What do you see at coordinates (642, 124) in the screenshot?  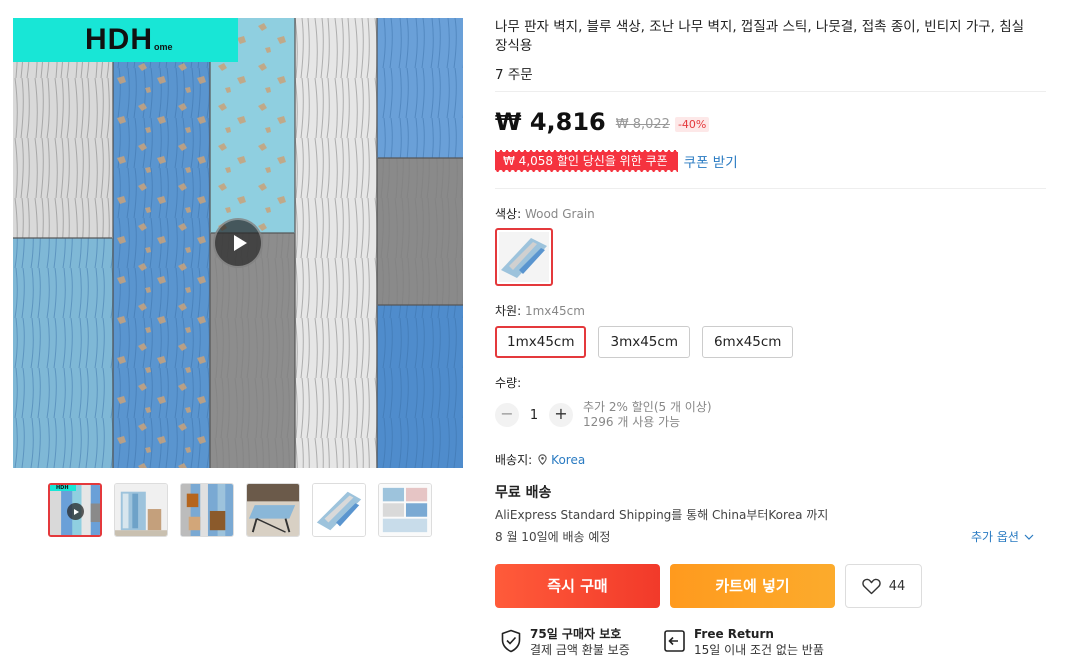 I see `original-price: ₩ 8,022` at bounding box center [642, 124].